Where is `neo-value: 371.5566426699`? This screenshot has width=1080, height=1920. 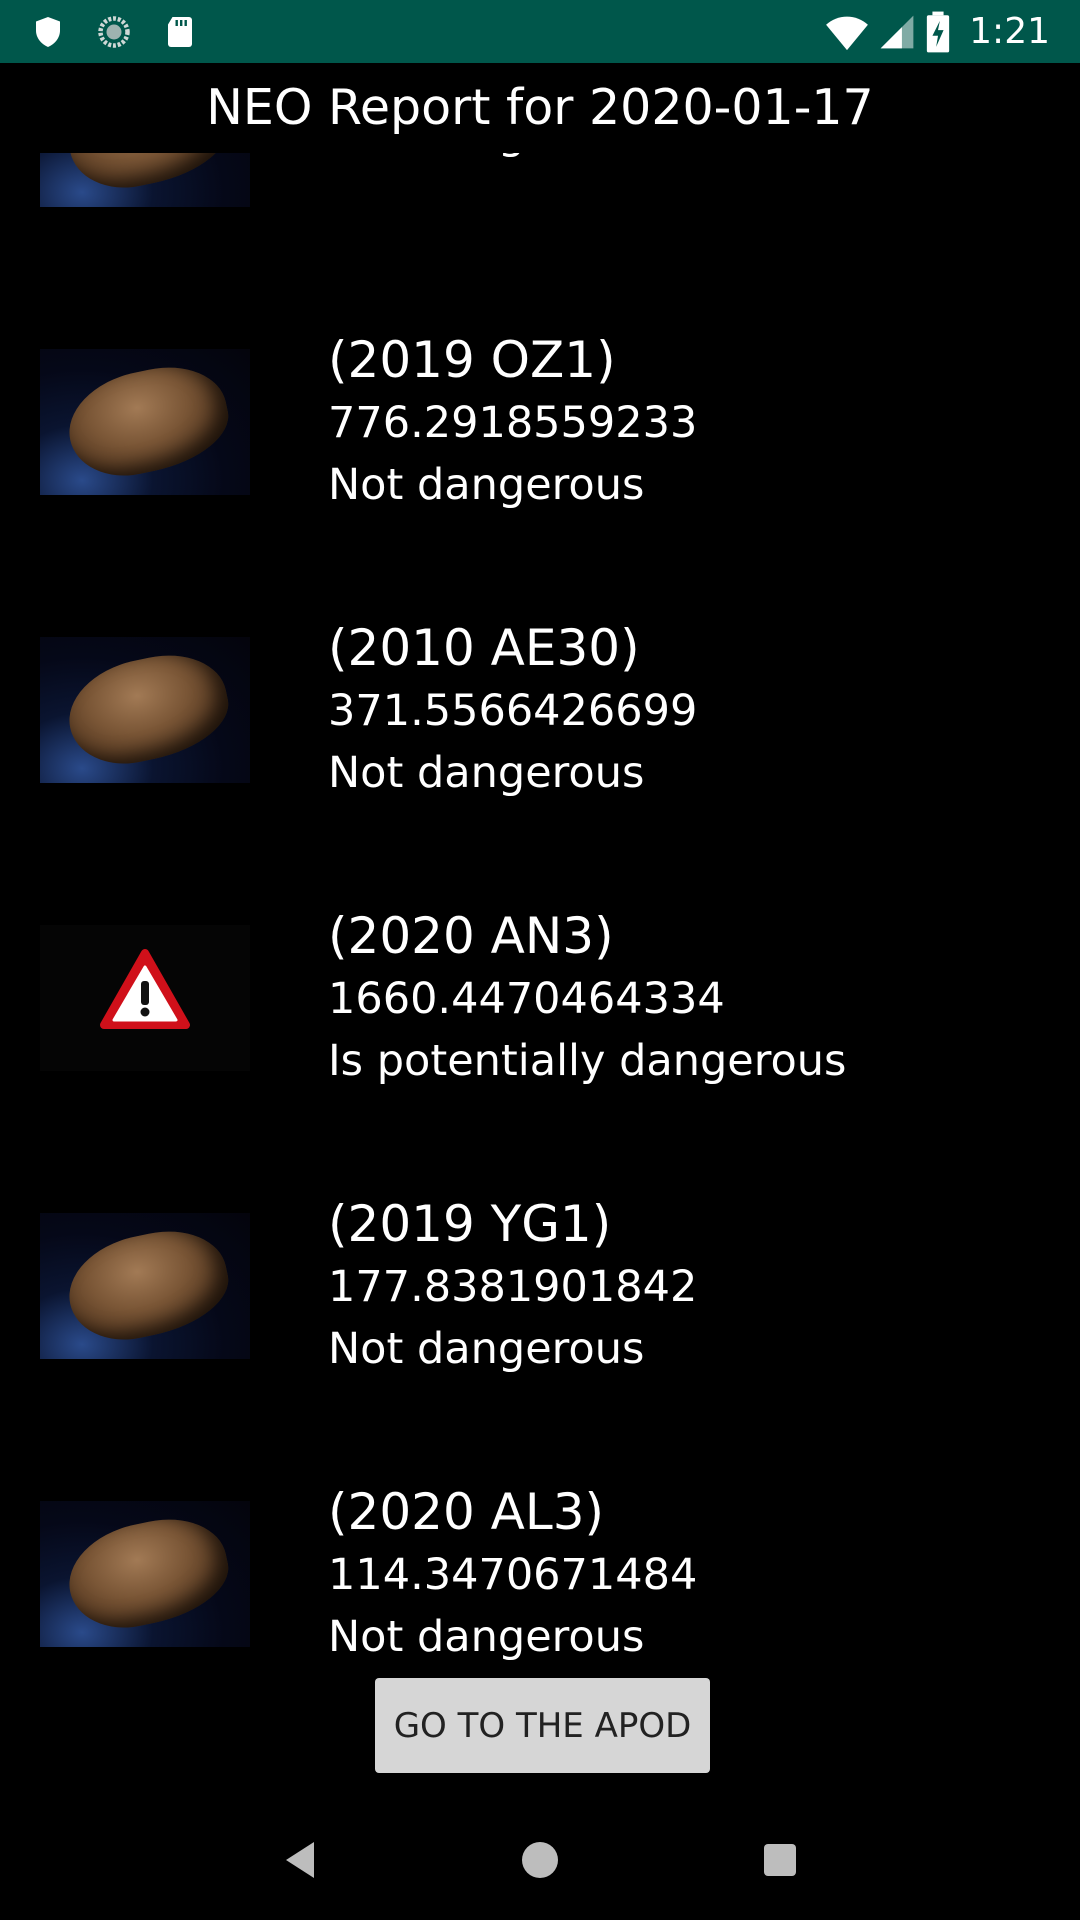
neo-value: 371.5566426699 is located at coordinates (513, 711).